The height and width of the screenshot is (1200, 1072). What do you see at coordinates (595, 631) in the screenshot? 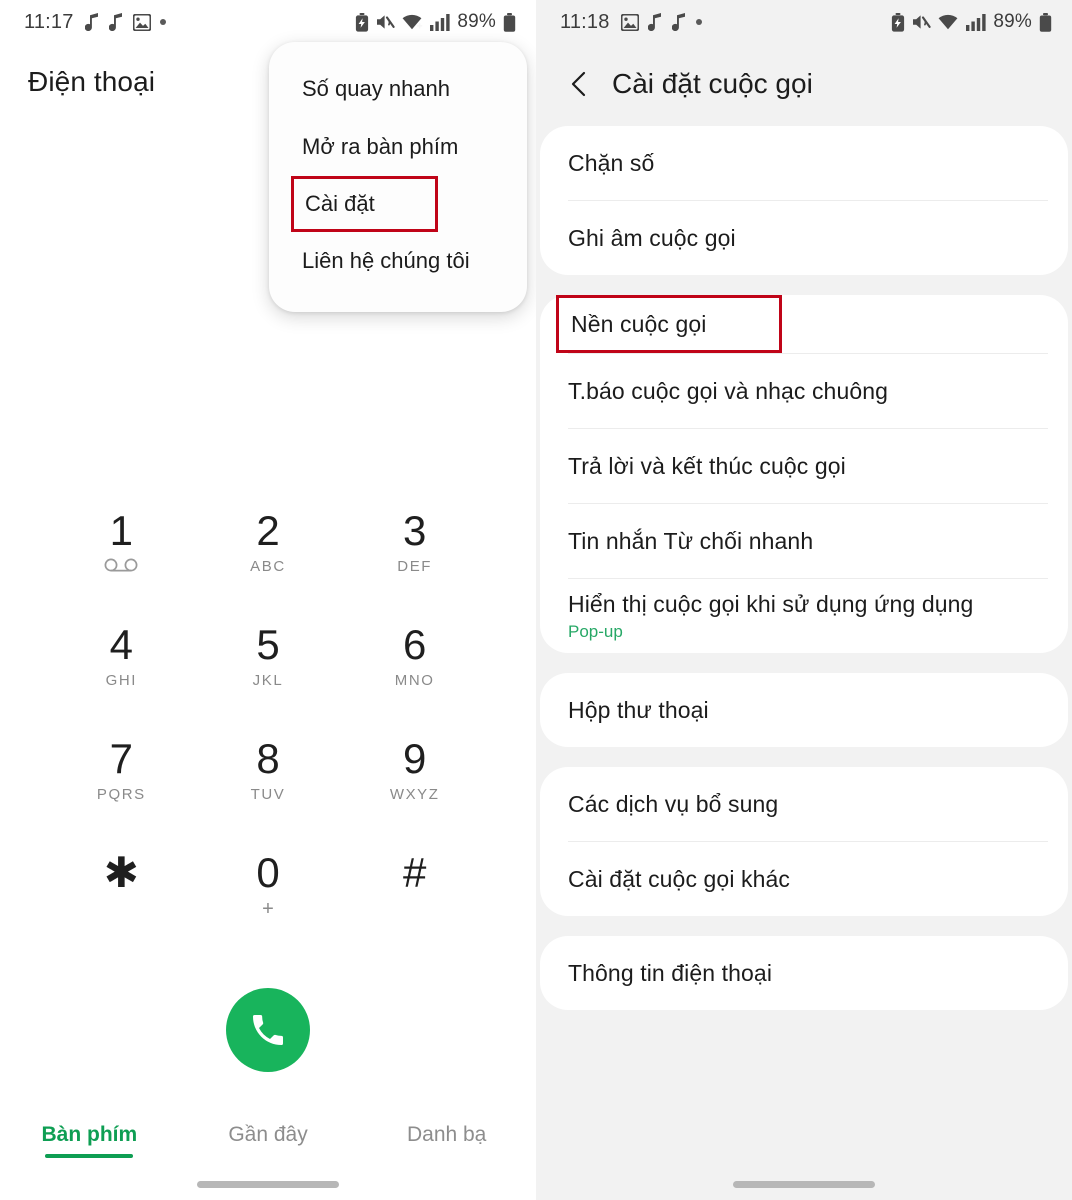
I see `row-subtitle: Pop-up` at bounding box center [595, 631].